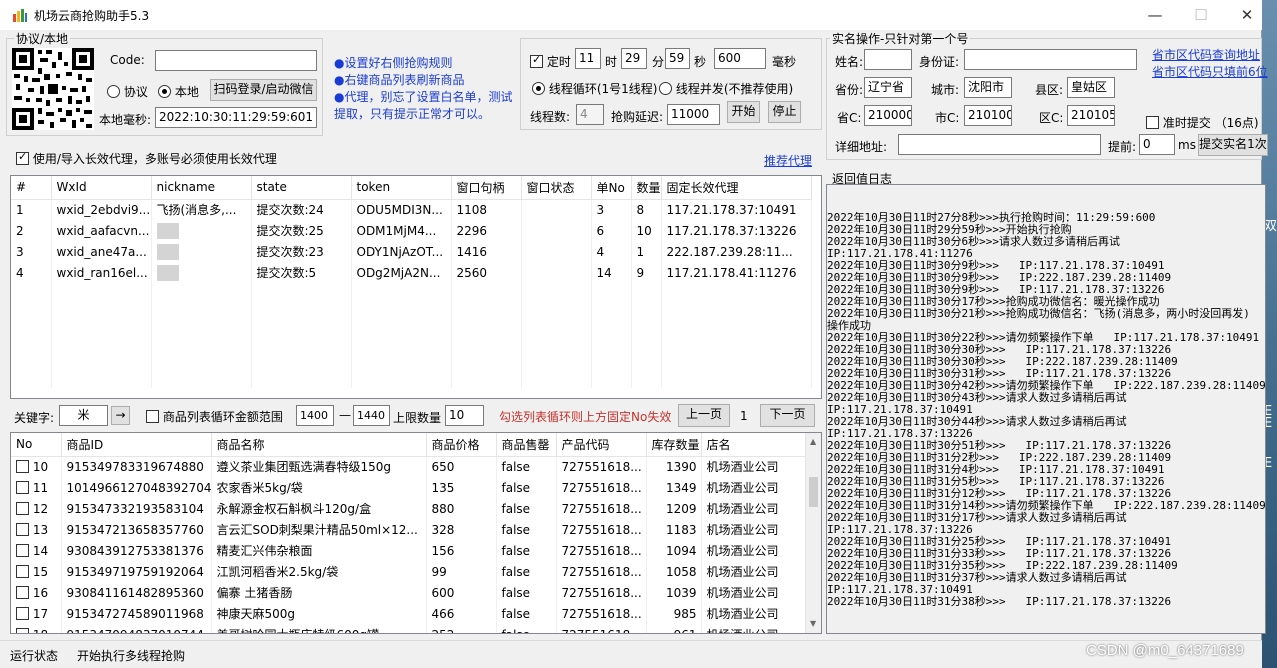 This screenshot has height=668, width=1277. I want to click on col-wxid: WxId, so click(101, 188).